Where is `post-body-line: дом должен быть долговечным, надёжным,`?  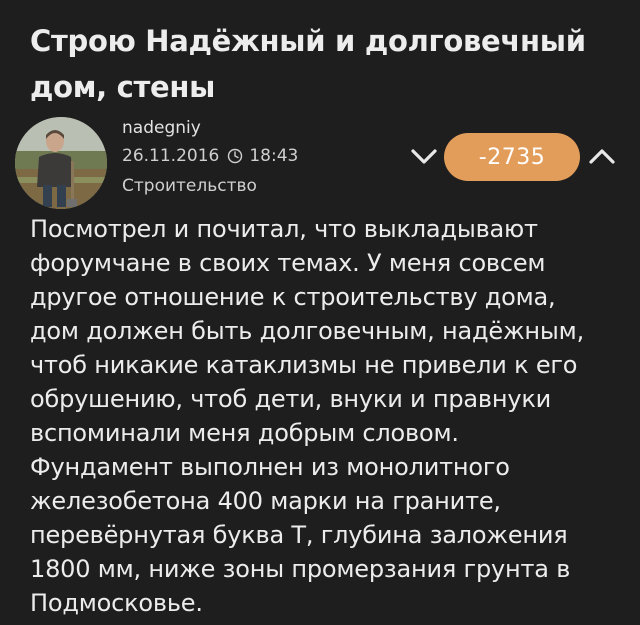
post-body-line: дом должен быть долговечным, надёжным, is located at coordinates (307, 331).